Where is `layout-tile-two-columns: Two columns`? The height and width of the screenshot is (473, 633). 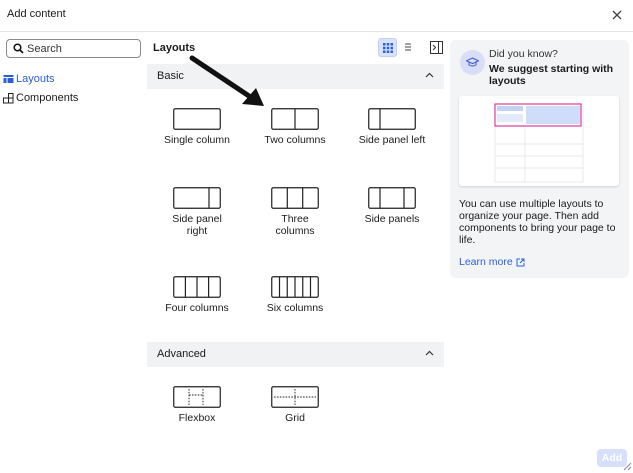
layout-tile-two-columns: Two columns is located at coordinates (295, 127).